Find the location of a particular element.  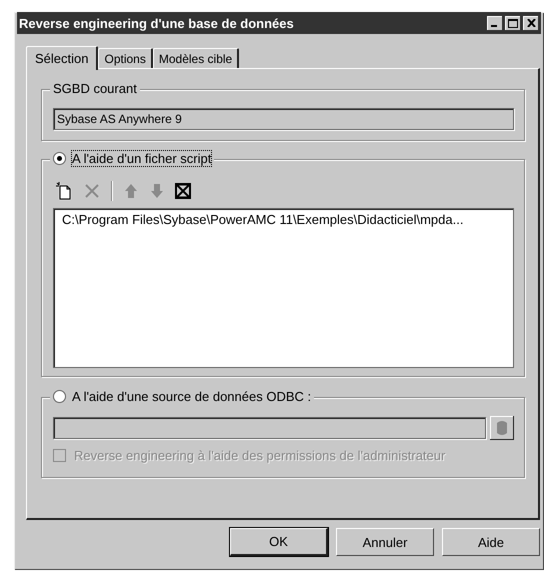

maximize-button is located at coordinates (513, 23).